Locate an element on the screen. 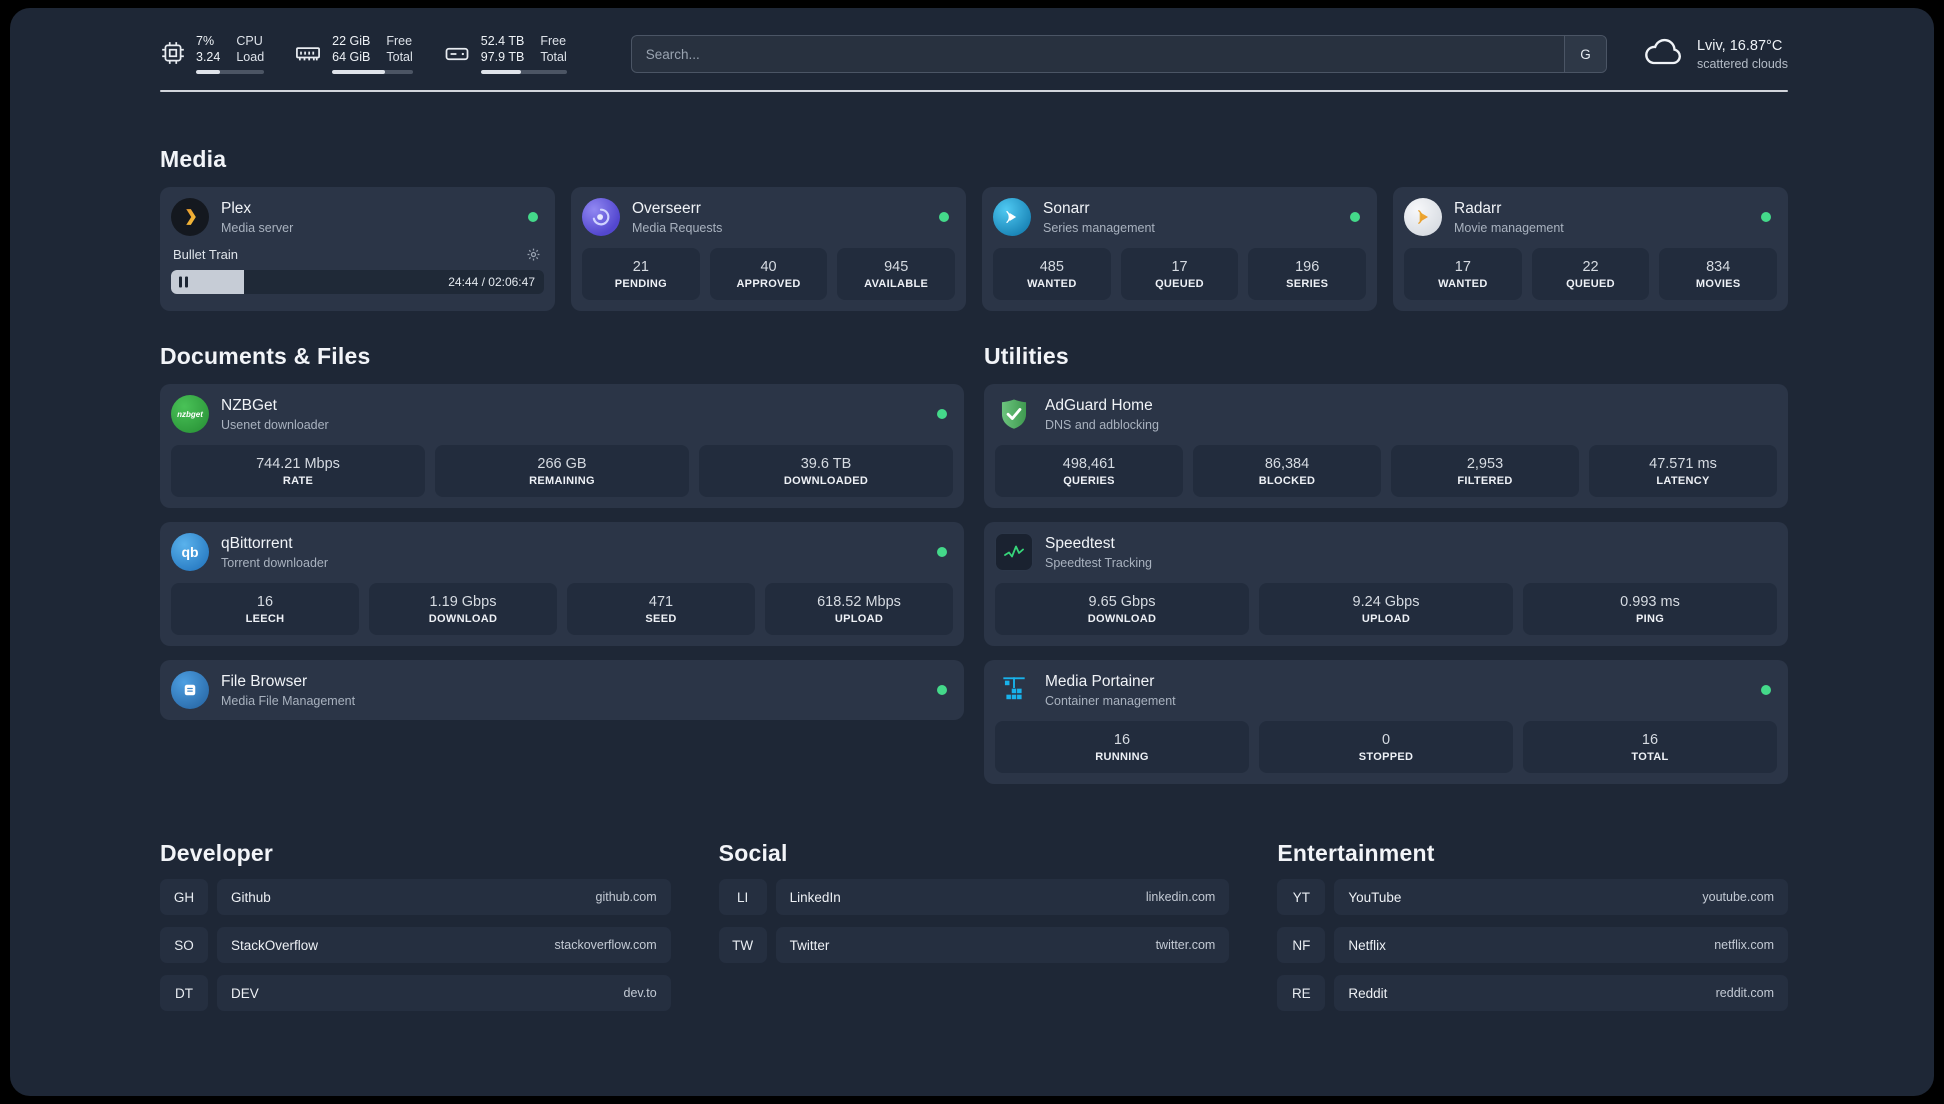 This screenshot has height=1104, width=1944. bookmark-url: netflix.com is located at coordinates (1744, 945).